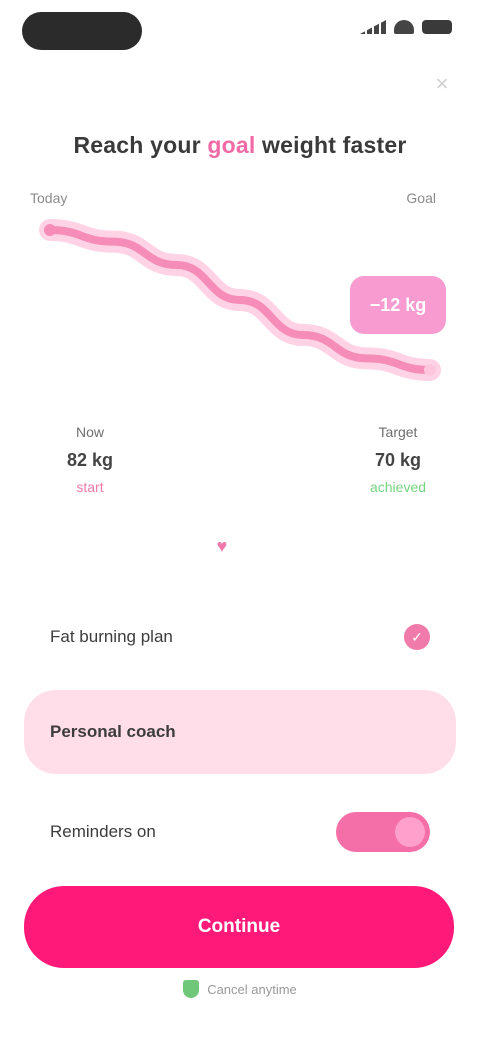 This screenshot has height=1040, width=480. I want to click on status-icons, so click(406, 27).